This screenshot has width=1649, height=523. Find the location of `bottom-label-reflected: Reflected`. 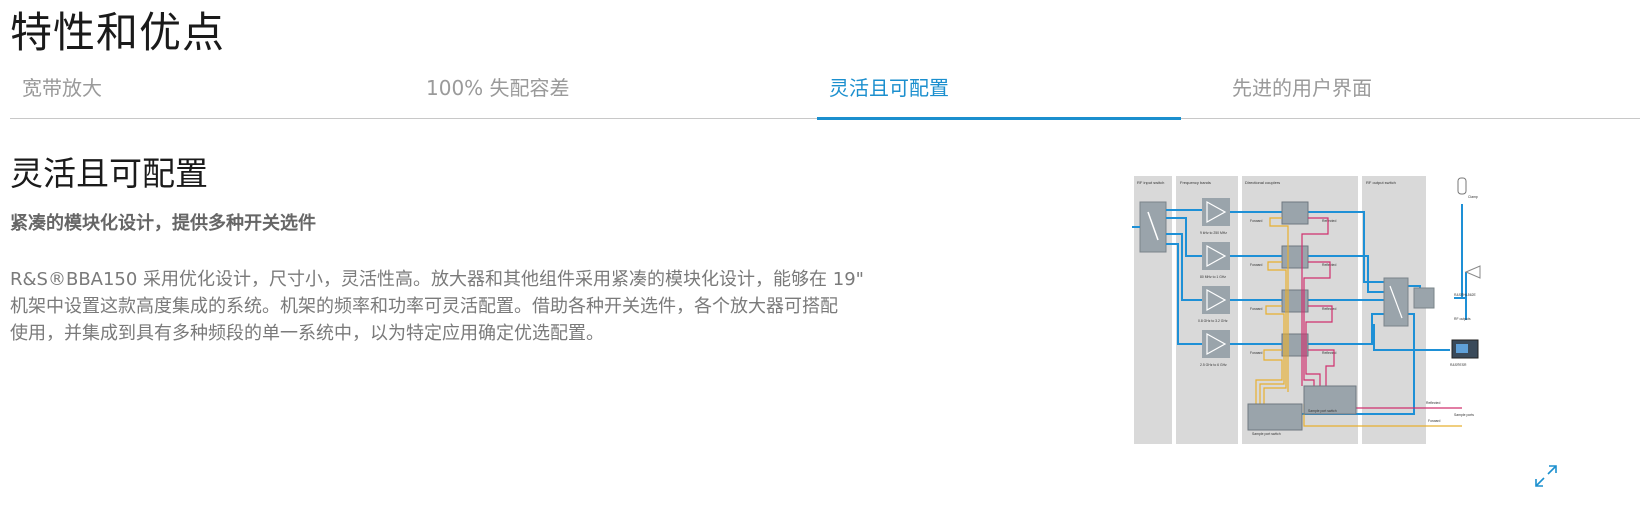

bottom-label-reflected: Reflected is located at coordinates (1433, 403).